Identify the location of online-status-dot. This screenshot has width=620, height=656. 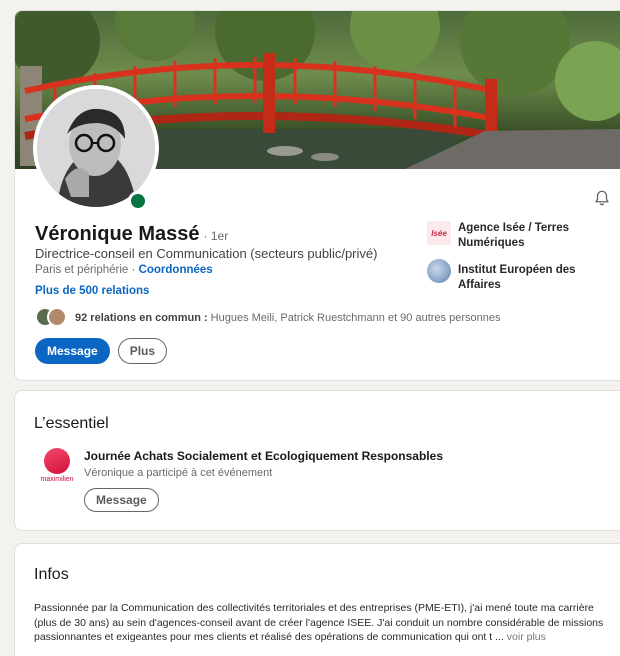
(138, 201).